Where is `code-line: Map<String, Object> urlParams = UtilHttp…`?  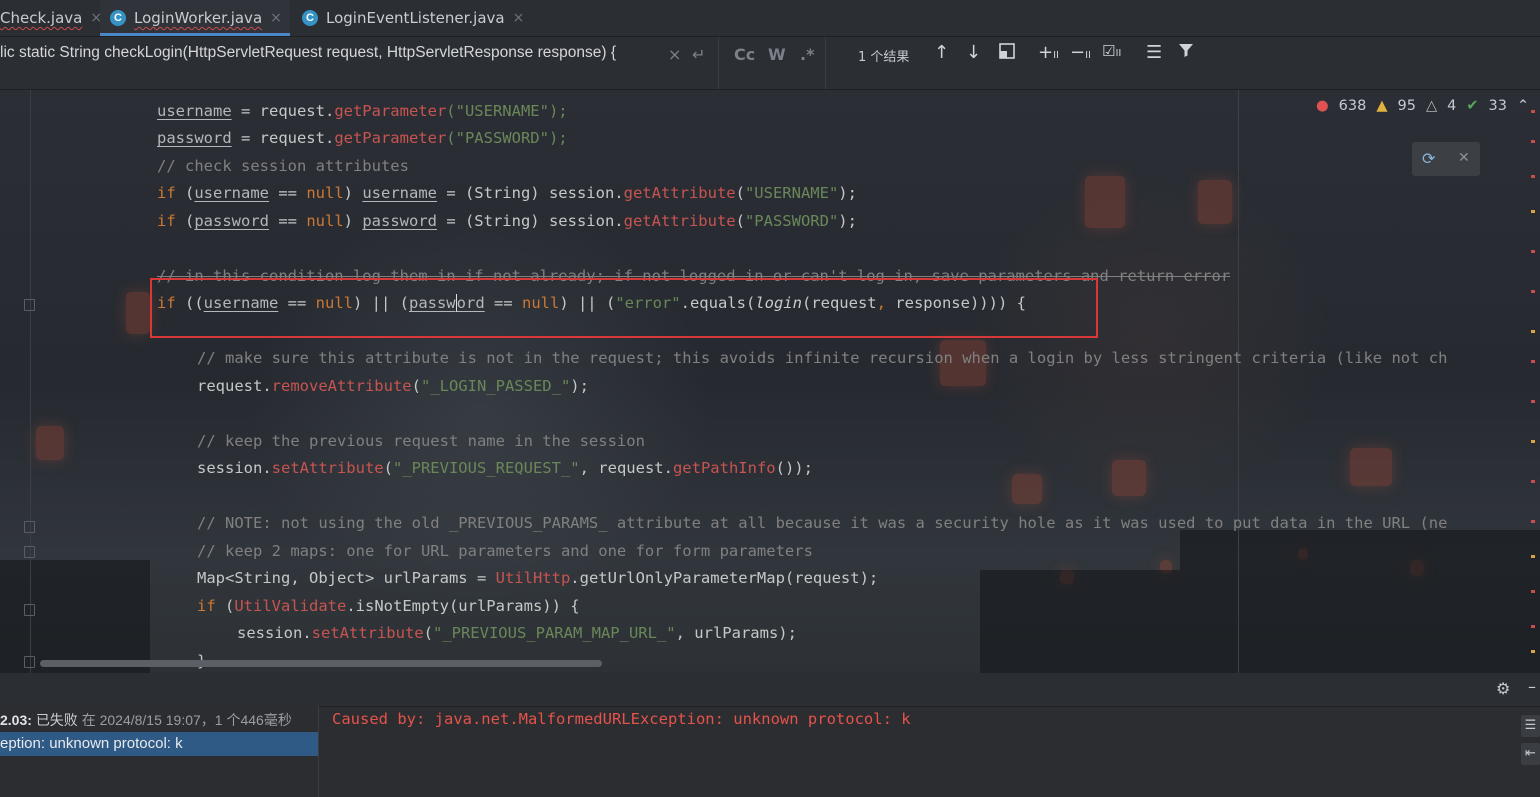 code-line: Map<String, Object> urlParams = UtilHttp… is located at coordinates (537, 578).